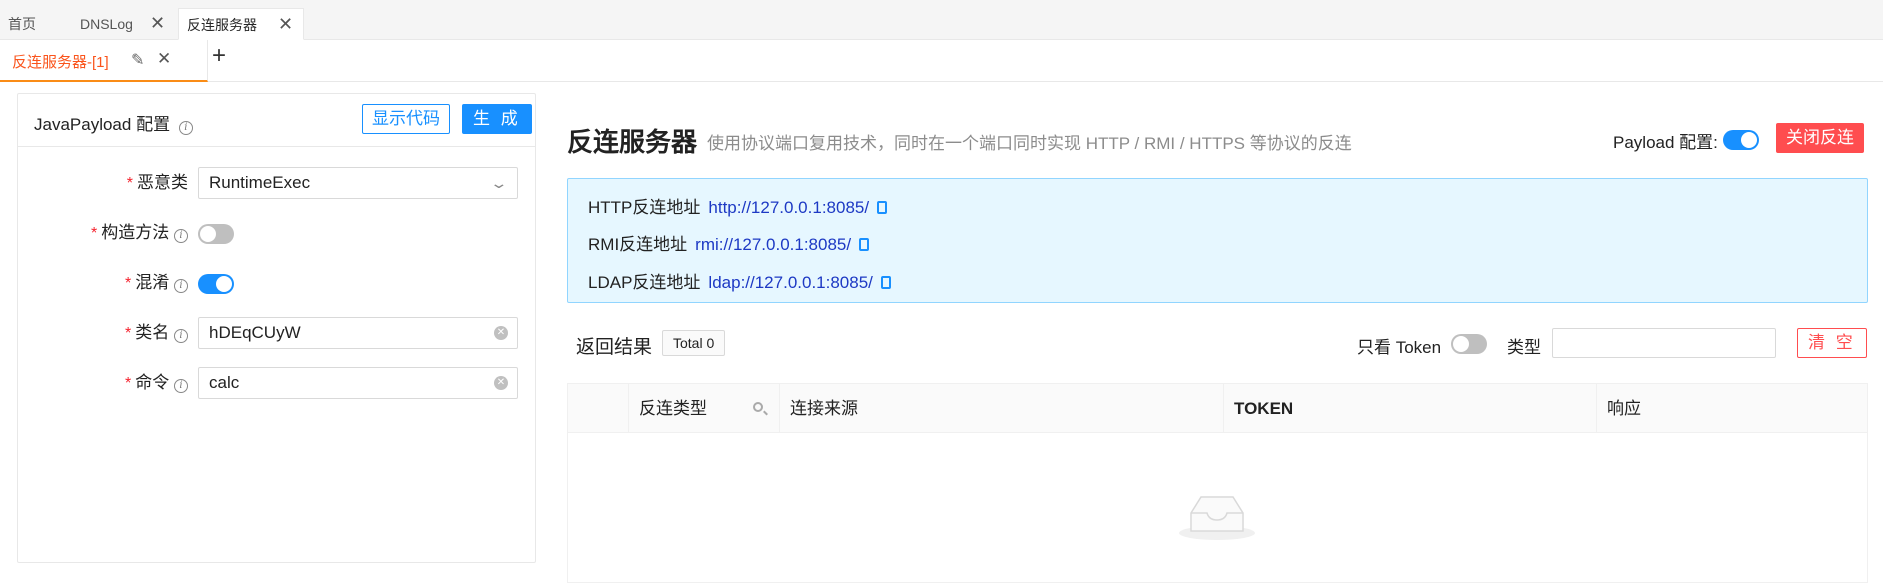 Image resolution: width=1883 pixels, height=583 pixels. Describe the element at coordinates (1524, 347) in the screenshot. I see `type-label: 类型` at that location.